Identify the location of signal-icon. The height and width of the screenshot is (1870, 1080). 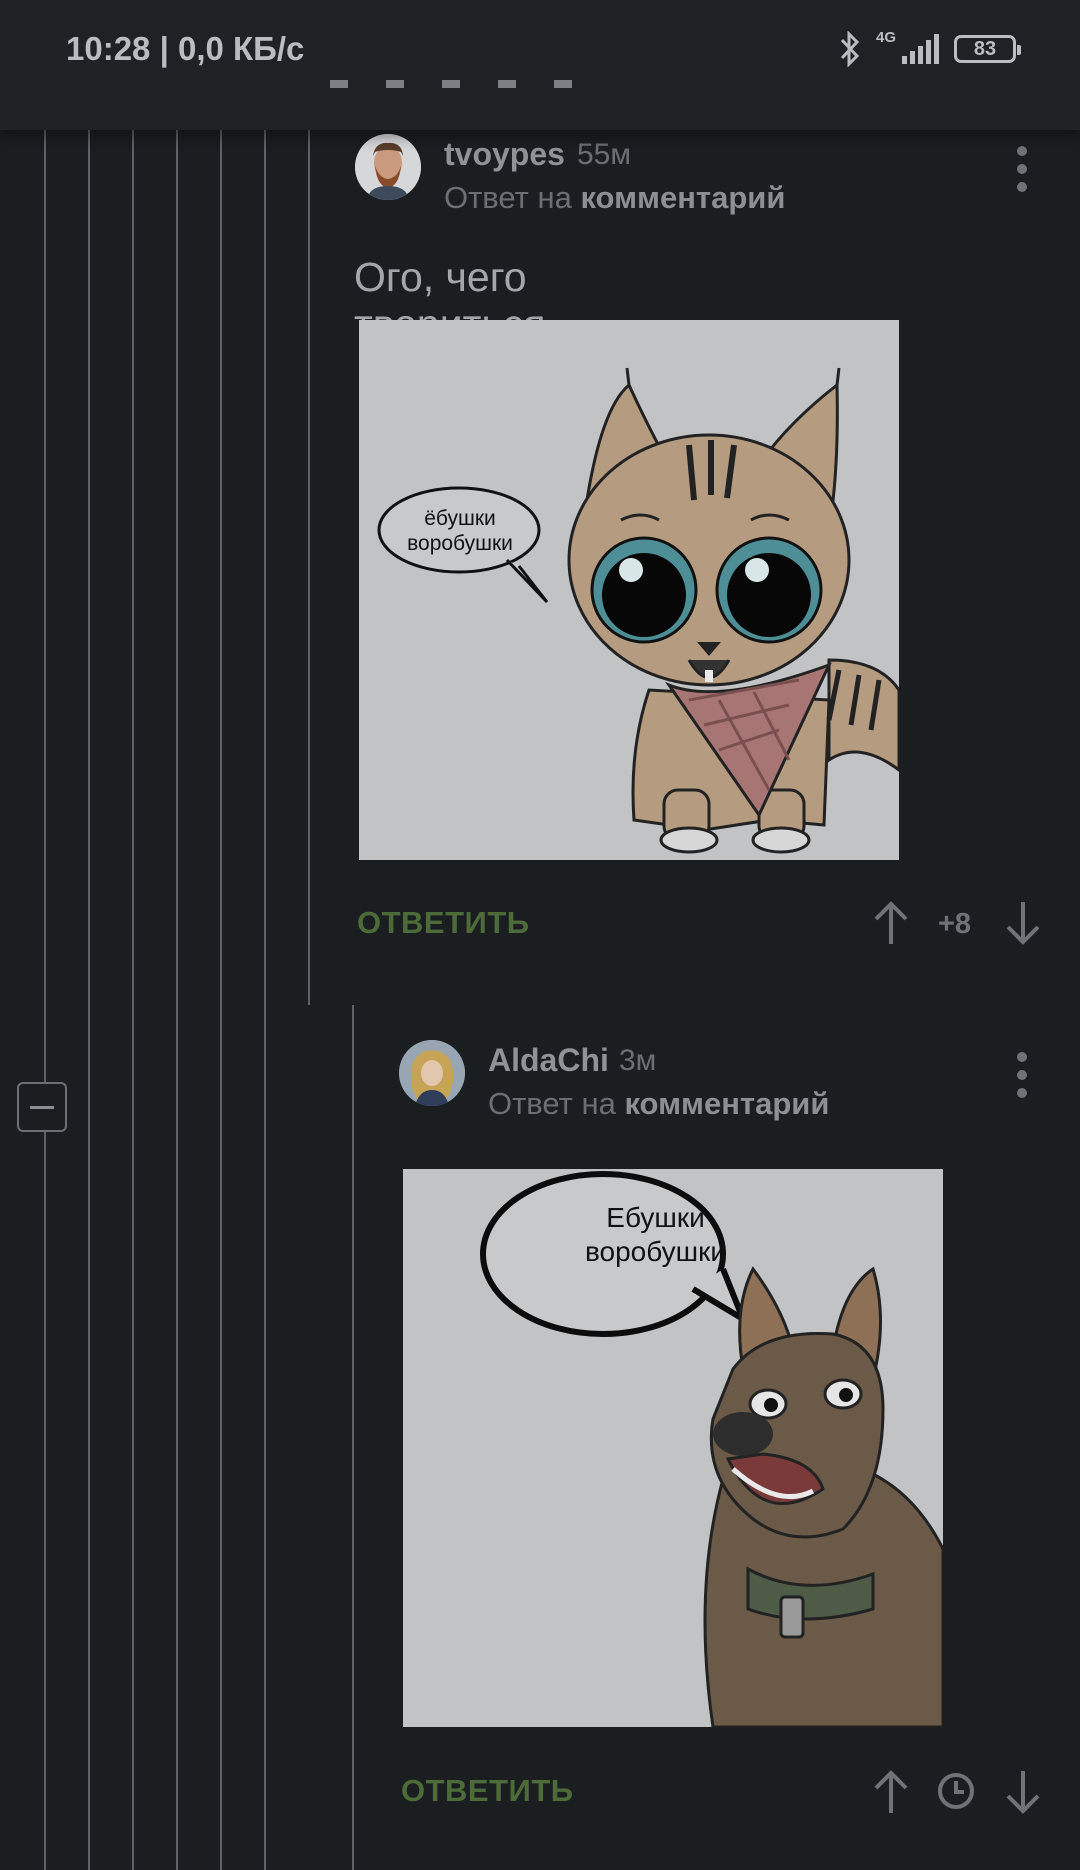
(920, 49).